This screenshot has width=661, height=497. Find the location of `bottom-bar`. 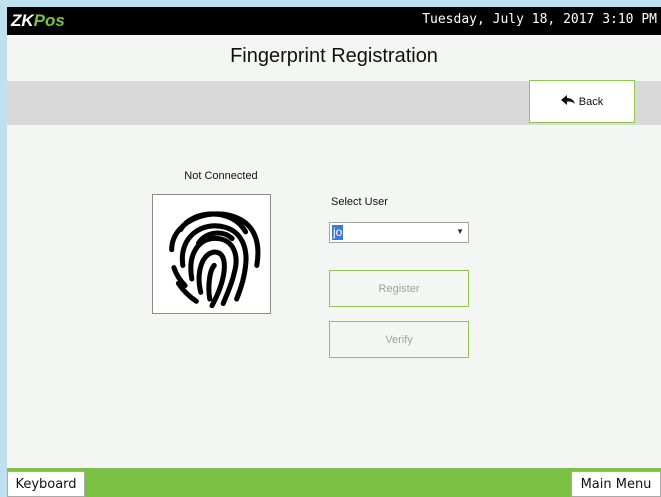

bottom-bar is located at coordinates (334, 482).